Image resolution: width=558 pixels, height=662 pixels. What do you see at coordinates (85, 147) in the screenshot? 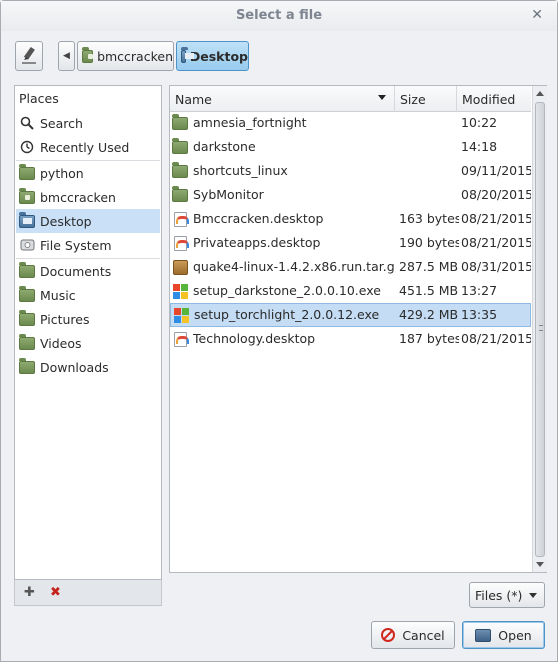
I see `sidebar-item-label: Recently Used` at bounding box center [85, 147].